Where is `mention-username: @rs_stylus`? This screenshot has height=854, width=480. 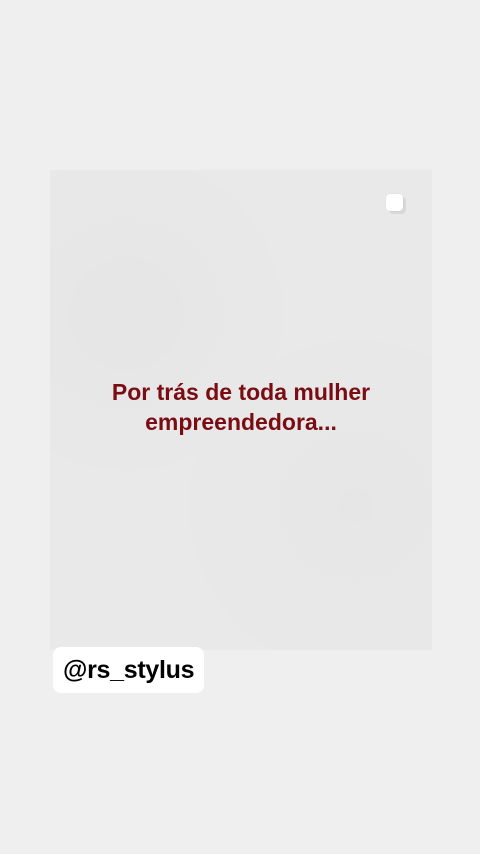 mention-username: @rs_stylus is located at coordinates (129, 669).